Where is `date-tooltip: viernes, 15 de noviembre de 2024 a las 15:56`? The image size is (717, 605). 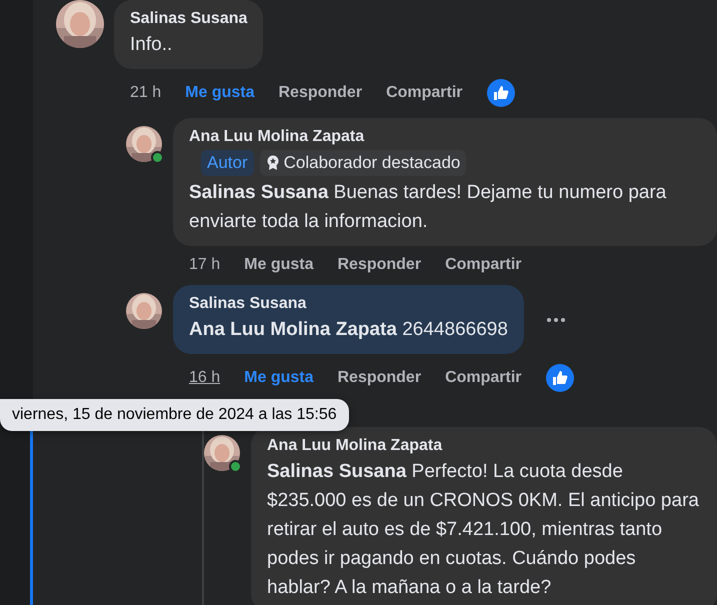 date-tooltip: viernes, 15 de noviembre de 2024 a las 15:56 is located at coordinates (174, 415).